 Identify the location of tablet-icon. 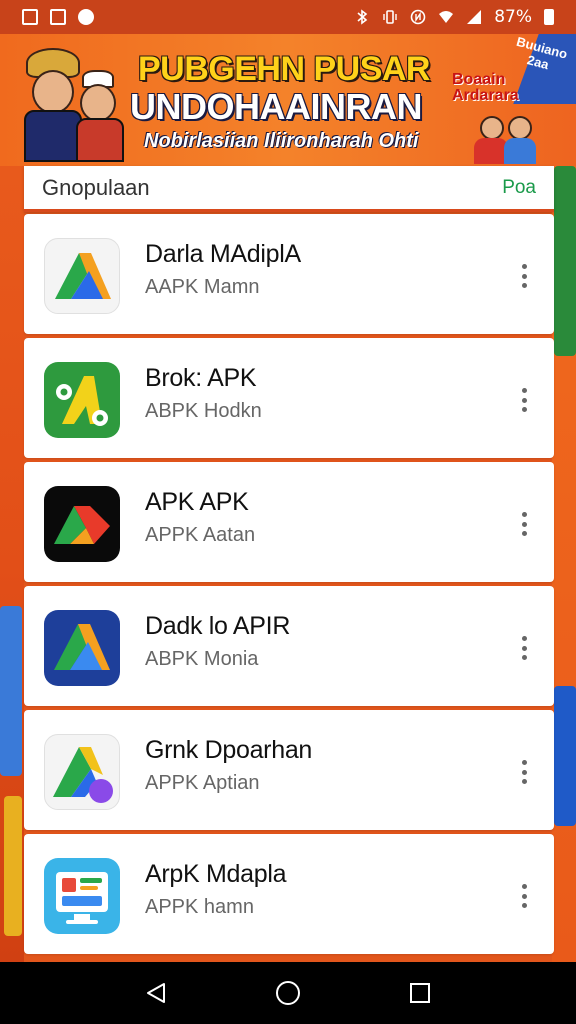
(82, 896).